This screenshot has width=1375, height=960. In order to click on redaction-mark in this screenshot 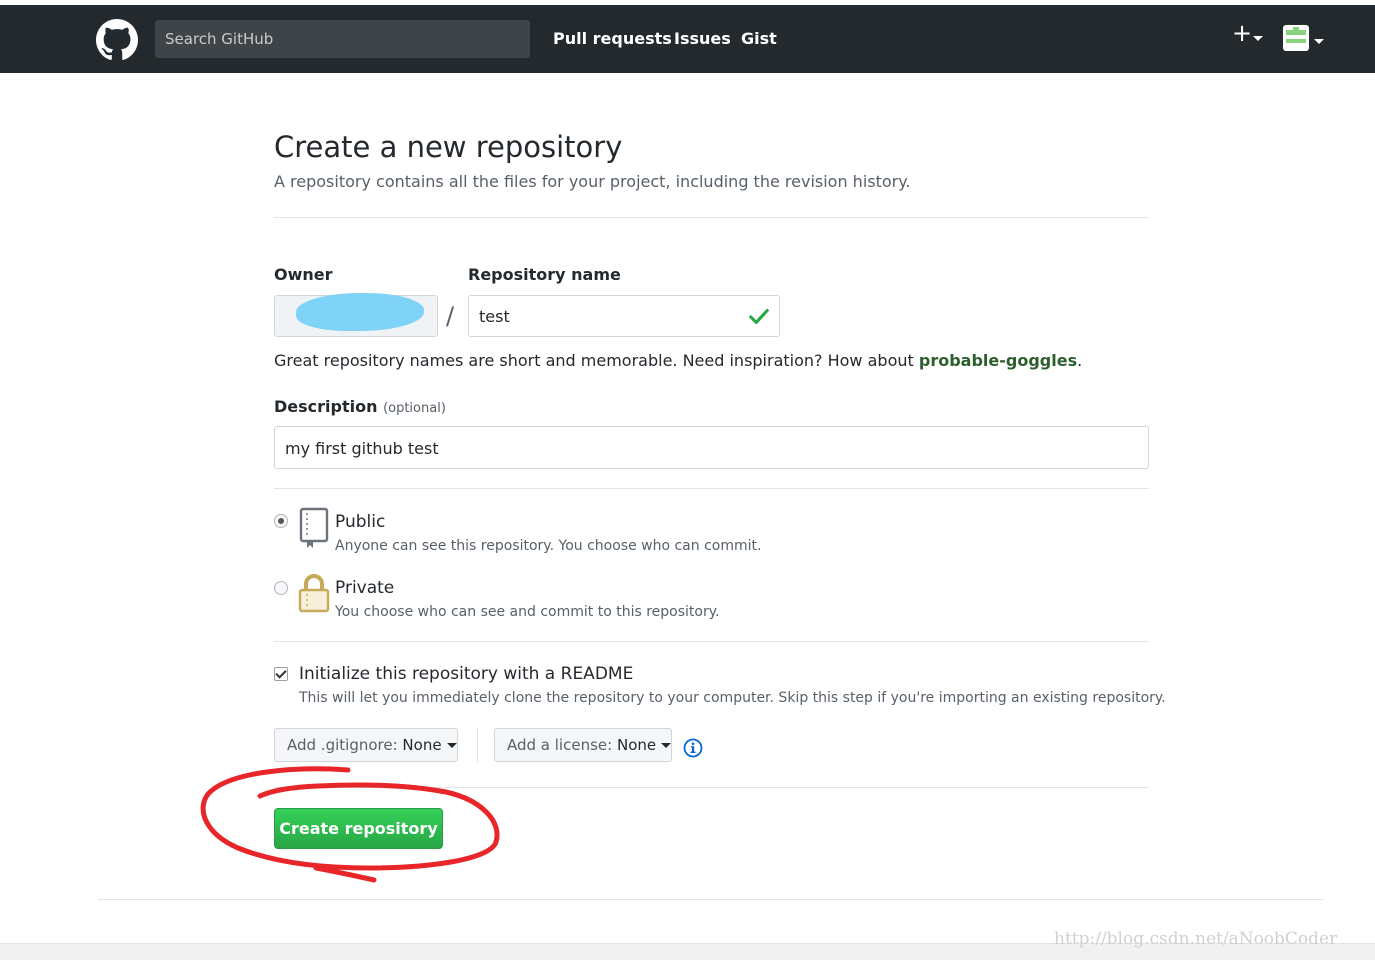, I will do `click(360, 312)`.